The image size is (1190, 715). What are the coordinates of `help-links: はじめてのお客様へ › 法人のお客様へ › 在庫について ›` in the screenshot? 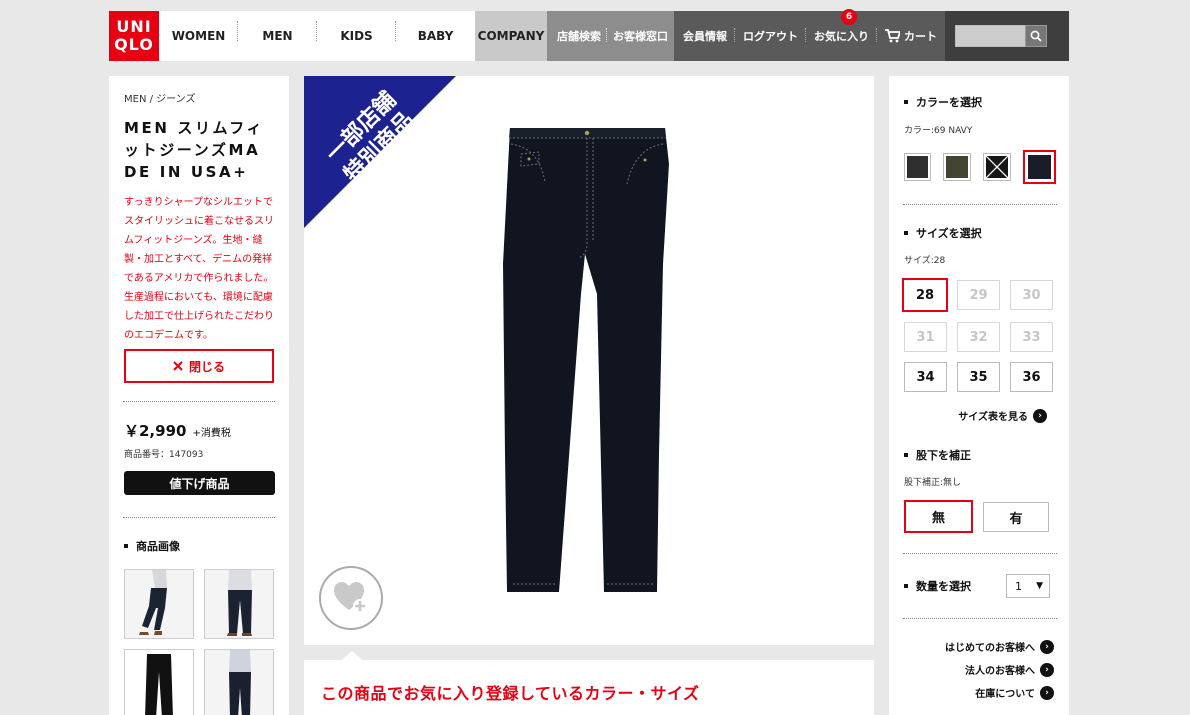 It's located at (980, 669).